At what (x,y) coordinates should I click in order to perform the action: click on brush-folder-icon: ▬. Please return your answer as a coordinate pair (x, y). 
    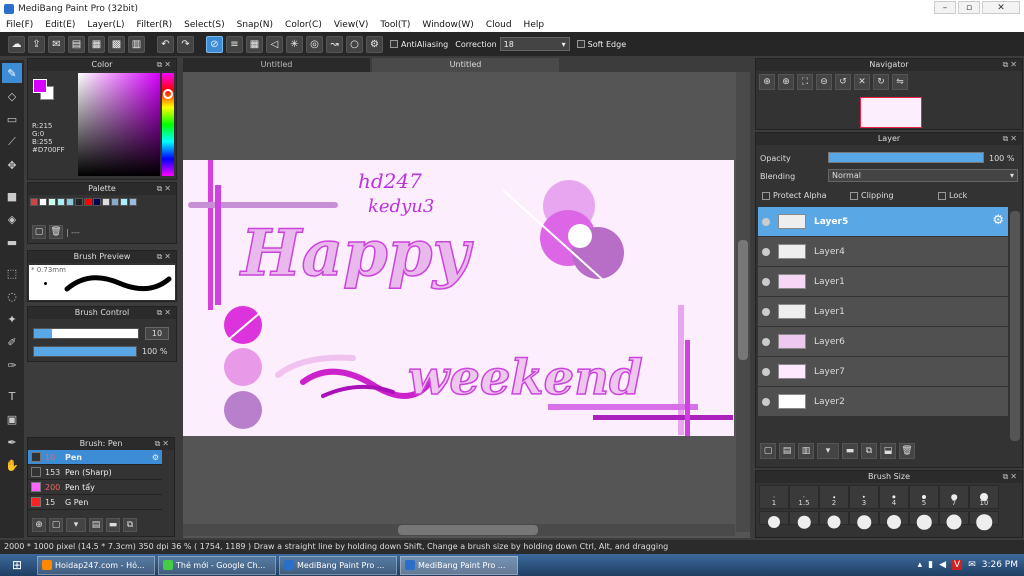
    Looking at the image, I should click on (113, 525).